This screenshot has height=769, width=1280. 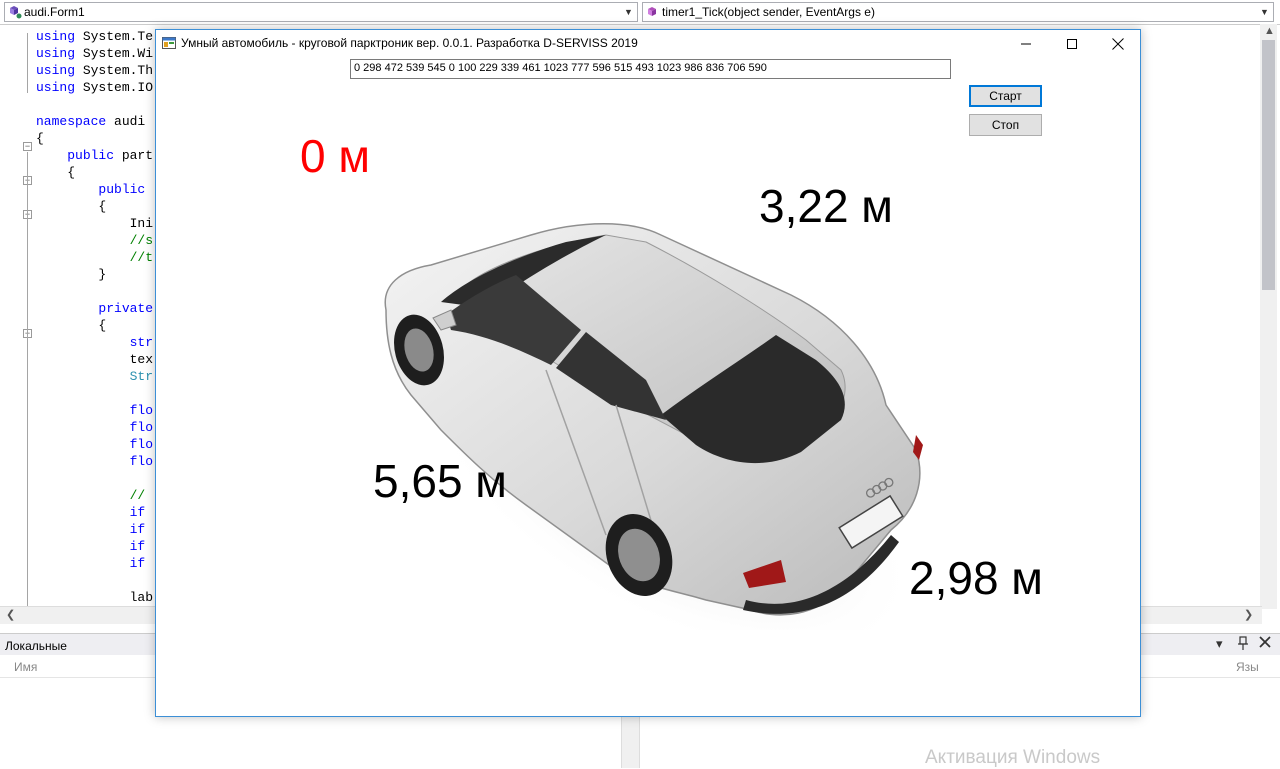 I want to click on vertical-scrollbar: ▲, so click(x=1268, y=316).